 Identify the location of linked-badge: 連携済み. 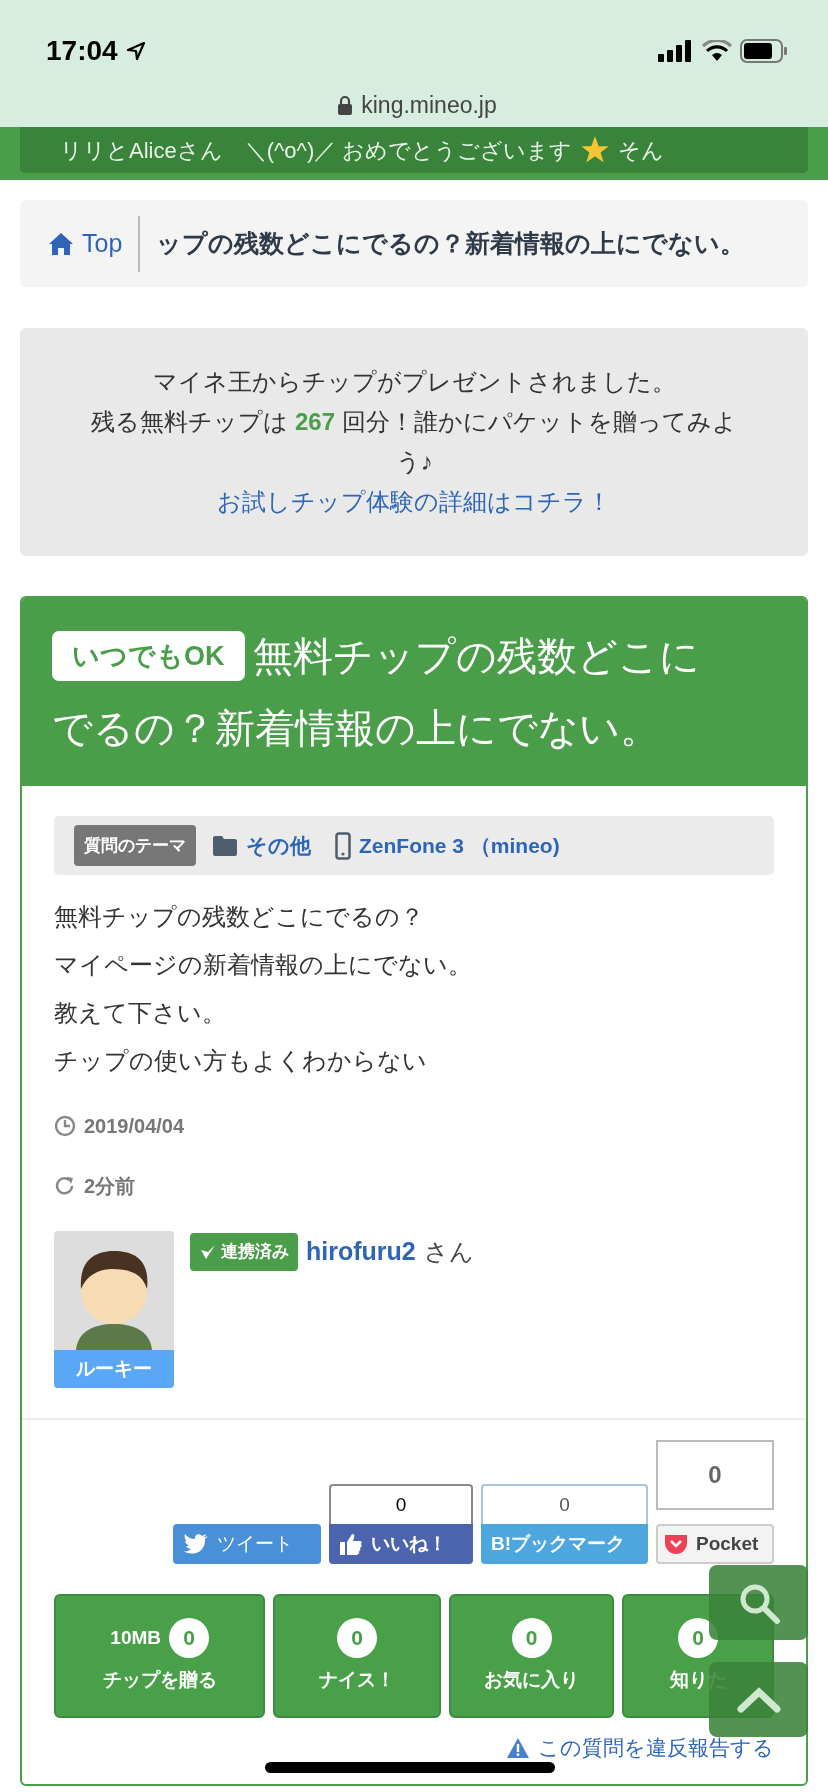
(244, 1252).